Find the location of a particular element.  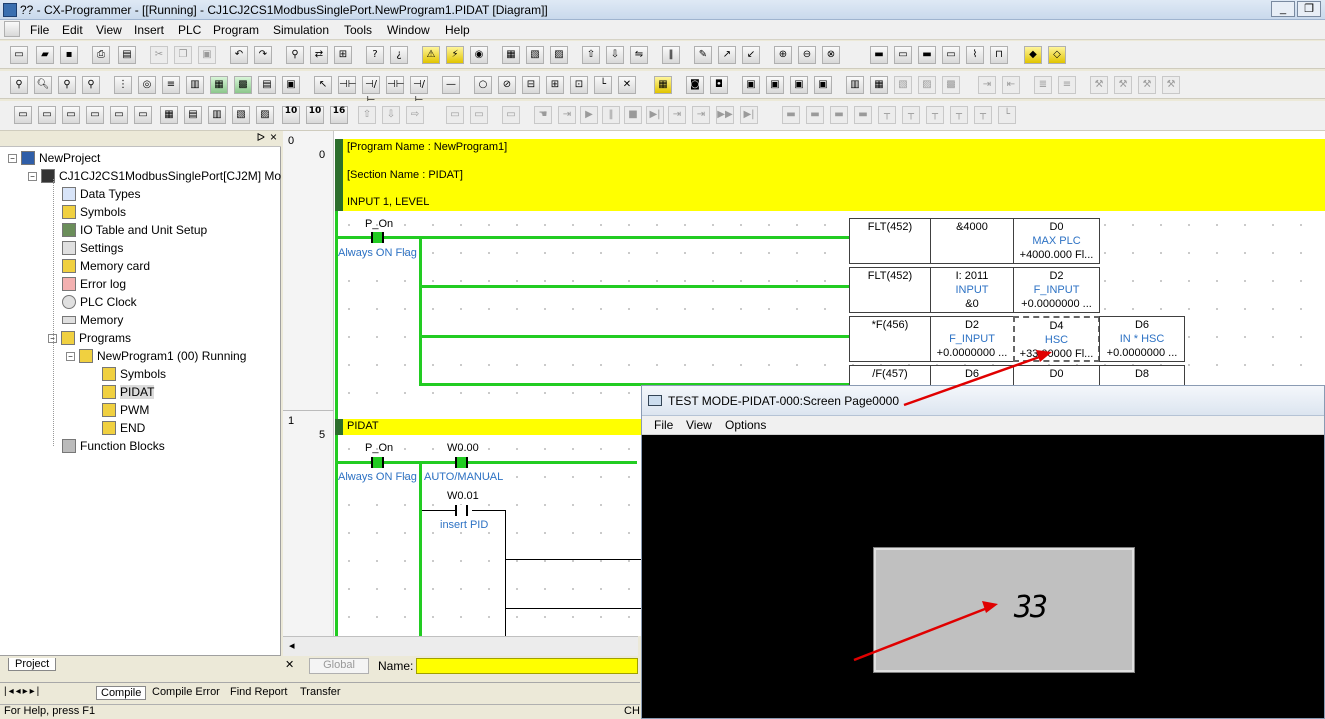

arrow-display is located at coordinates (922, 633).